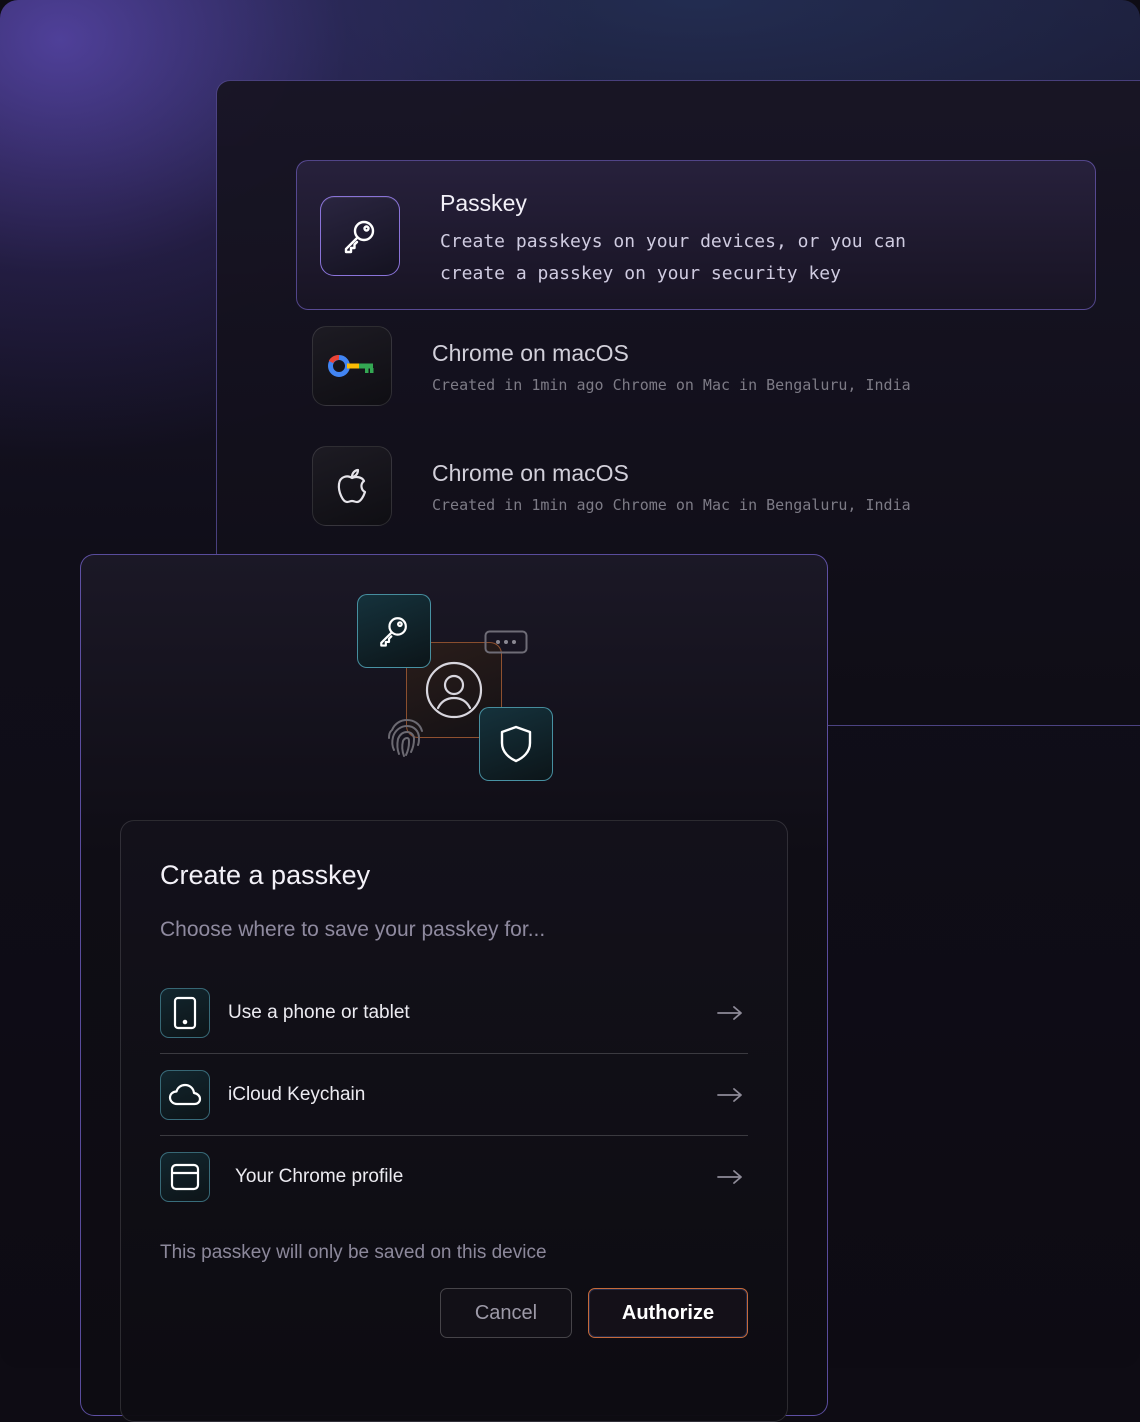 The width and height of the screenshot is (1140, 1422). Describe the element at coordinates (405, 737) in the screenshot. I see `fingerprint-icon` at that location.